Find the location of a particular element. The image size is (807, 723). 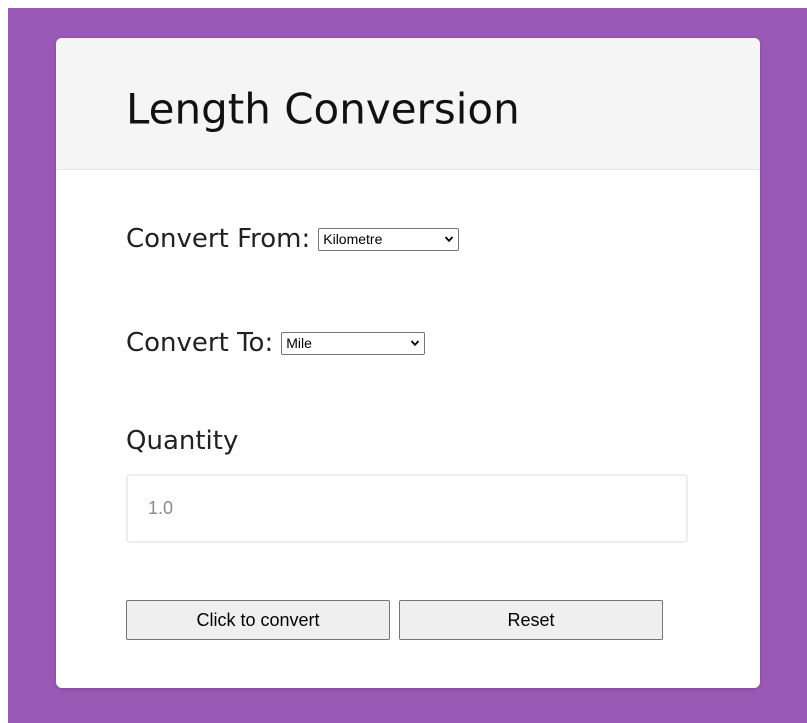

convert-from-row: Convert From: Kilometre is located at coordinates (293, 239).